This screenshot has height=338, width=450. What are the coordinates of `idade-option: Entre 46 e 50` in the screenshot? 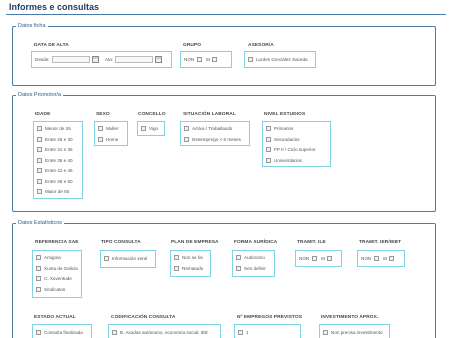 It's located at (55, 182).